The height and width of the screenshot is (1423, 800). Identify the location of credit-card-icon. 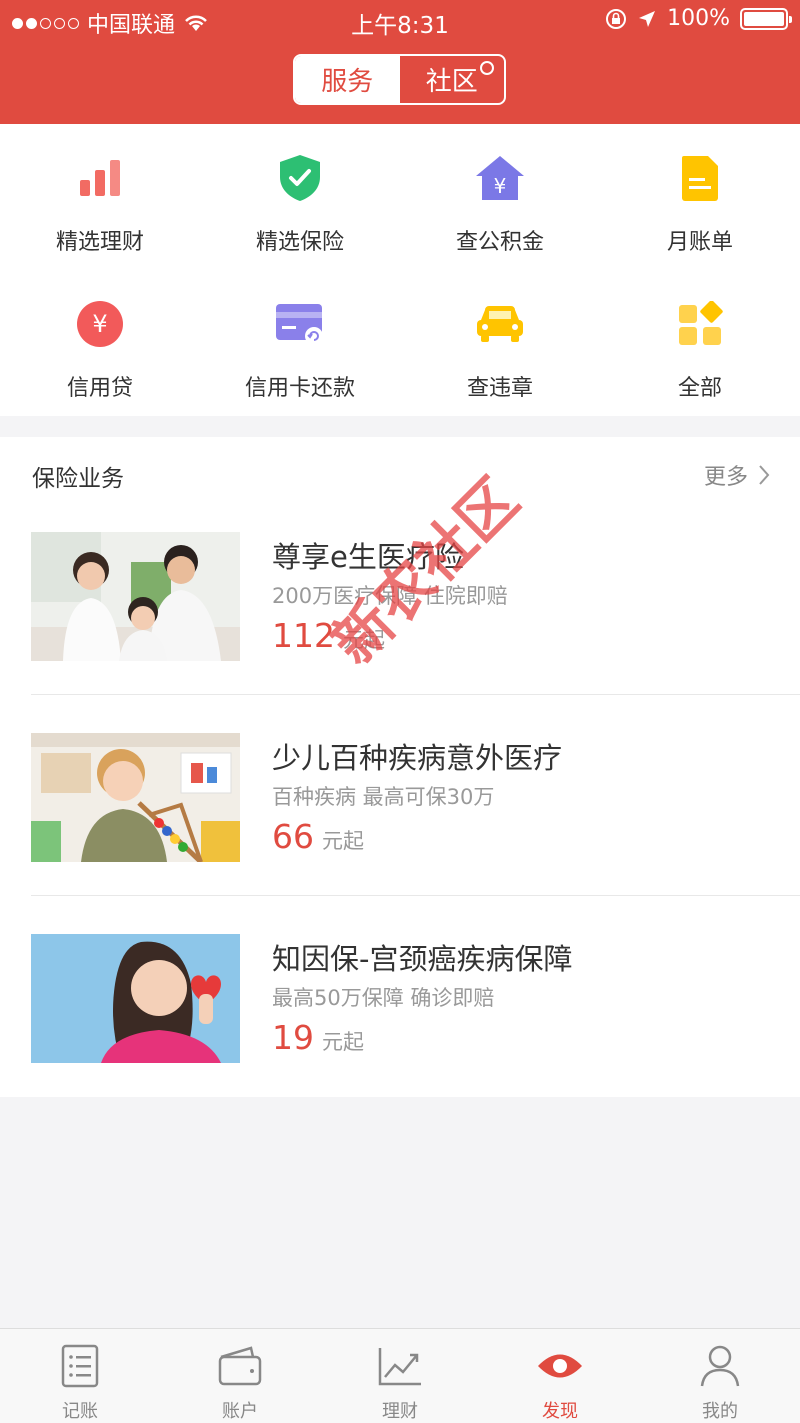
(300, 324).